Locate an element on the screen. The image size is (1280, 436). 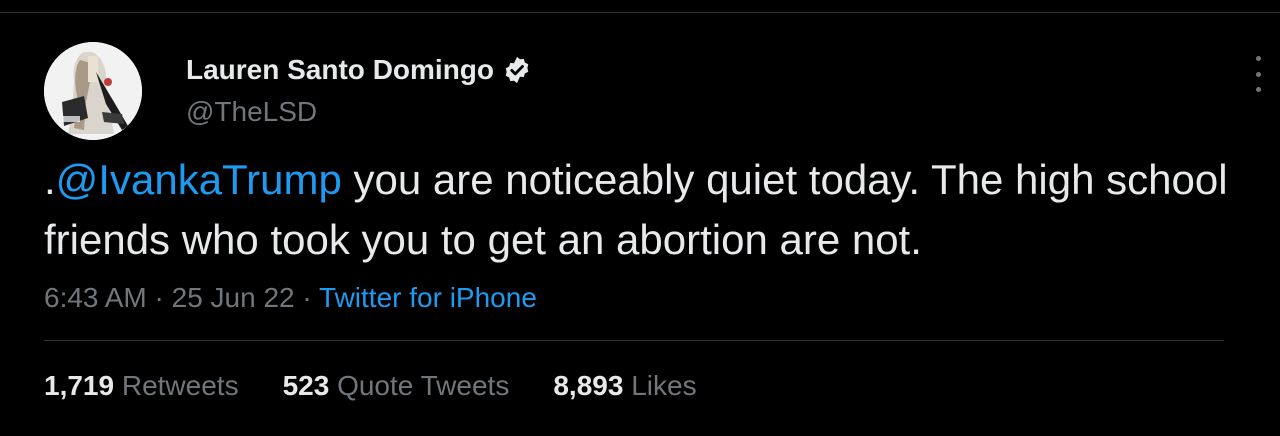
tweet-meta: 6:43 AM · 25 Jun 22 · Twitter for iPhone is located at coordinates (290, 298).